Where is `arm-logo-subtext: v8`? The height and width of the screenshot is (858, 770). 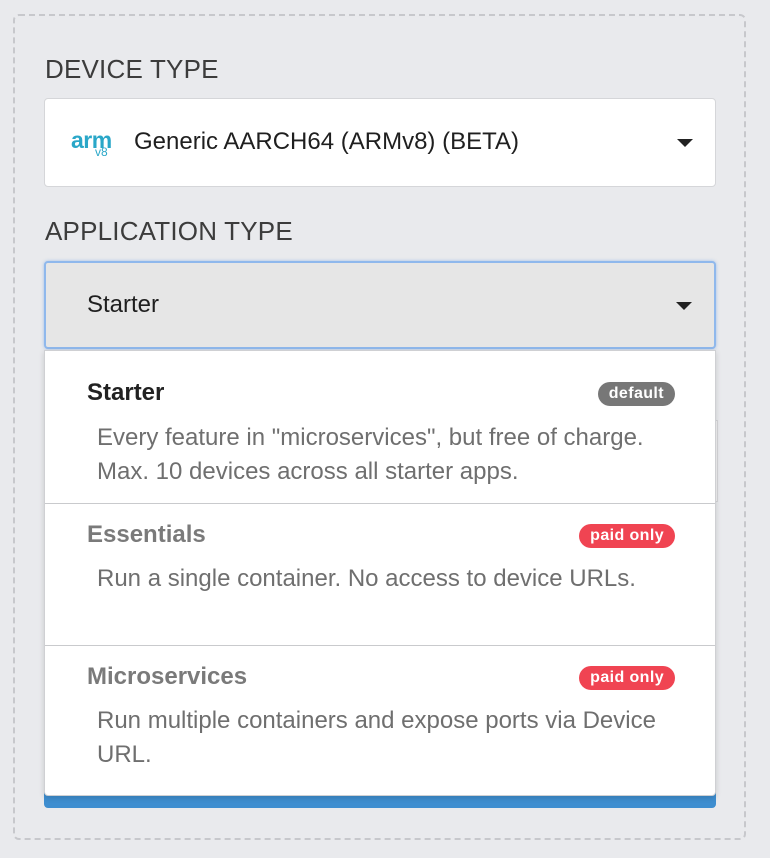 arm-logo-subtext: v8 is located at coordinates (101, 152).